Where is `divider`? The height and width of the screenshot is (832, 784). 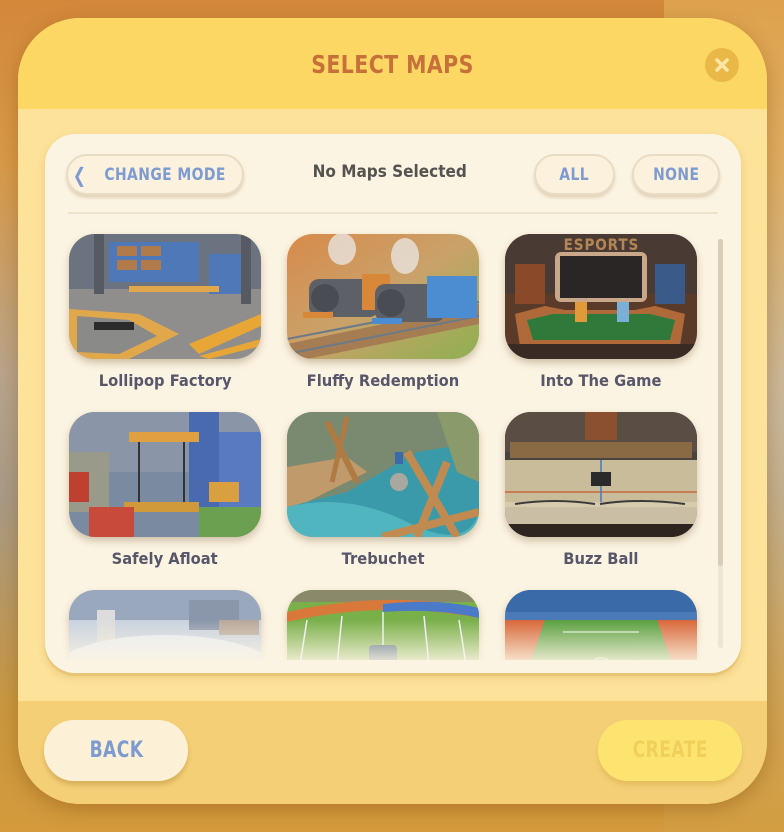
divider is located at coordinates (393, 213).